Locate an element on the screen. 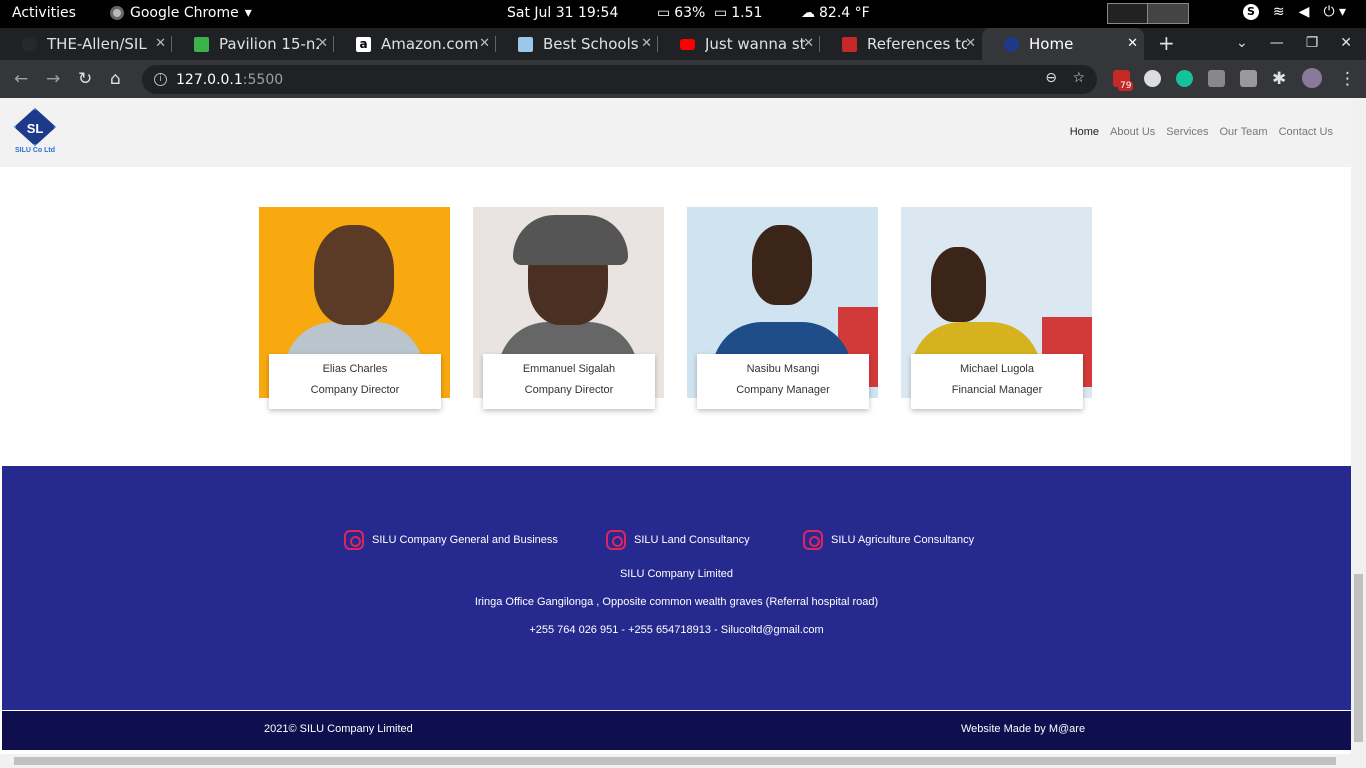 This screenshot has width=1366, height=768. address-bar: i 127.0.0.1:5500 ⊖ ☆ is located at coordinates (619, 79).